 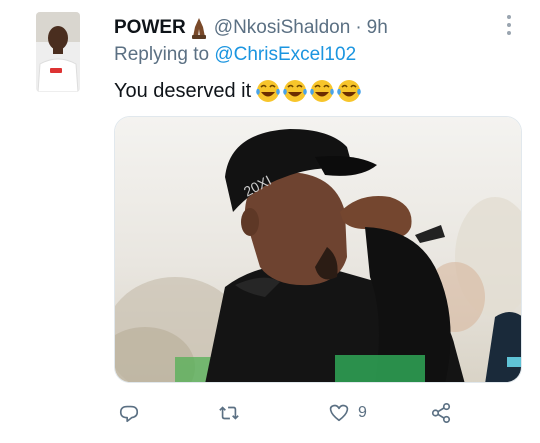 I want to click on replying-to-line: Replying to @ChrisExcel102, so click(x=235, y=55).